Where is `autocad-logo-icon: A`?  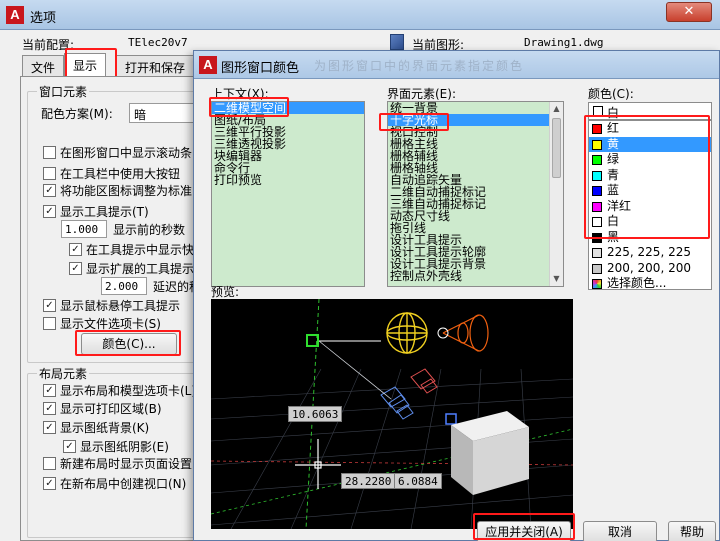 autocad-logo-icon: A is located at coordinates (15, 15).